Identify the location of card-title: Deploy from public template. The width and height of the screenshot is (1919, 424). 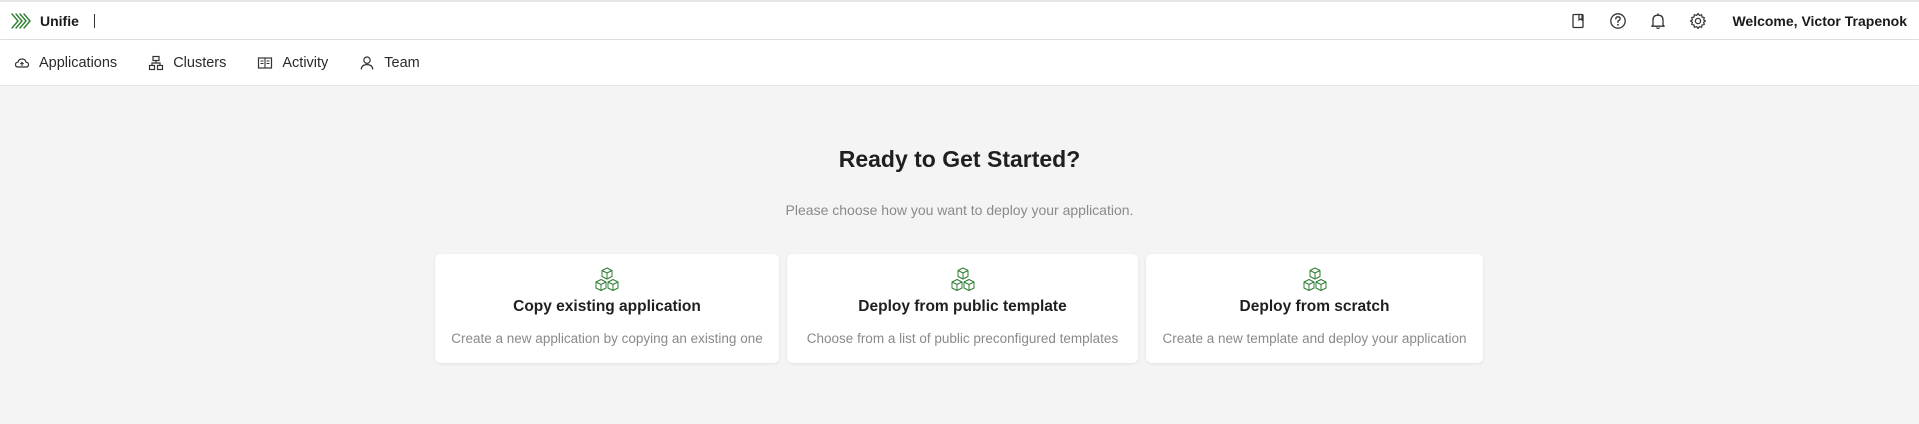
(962, 306).